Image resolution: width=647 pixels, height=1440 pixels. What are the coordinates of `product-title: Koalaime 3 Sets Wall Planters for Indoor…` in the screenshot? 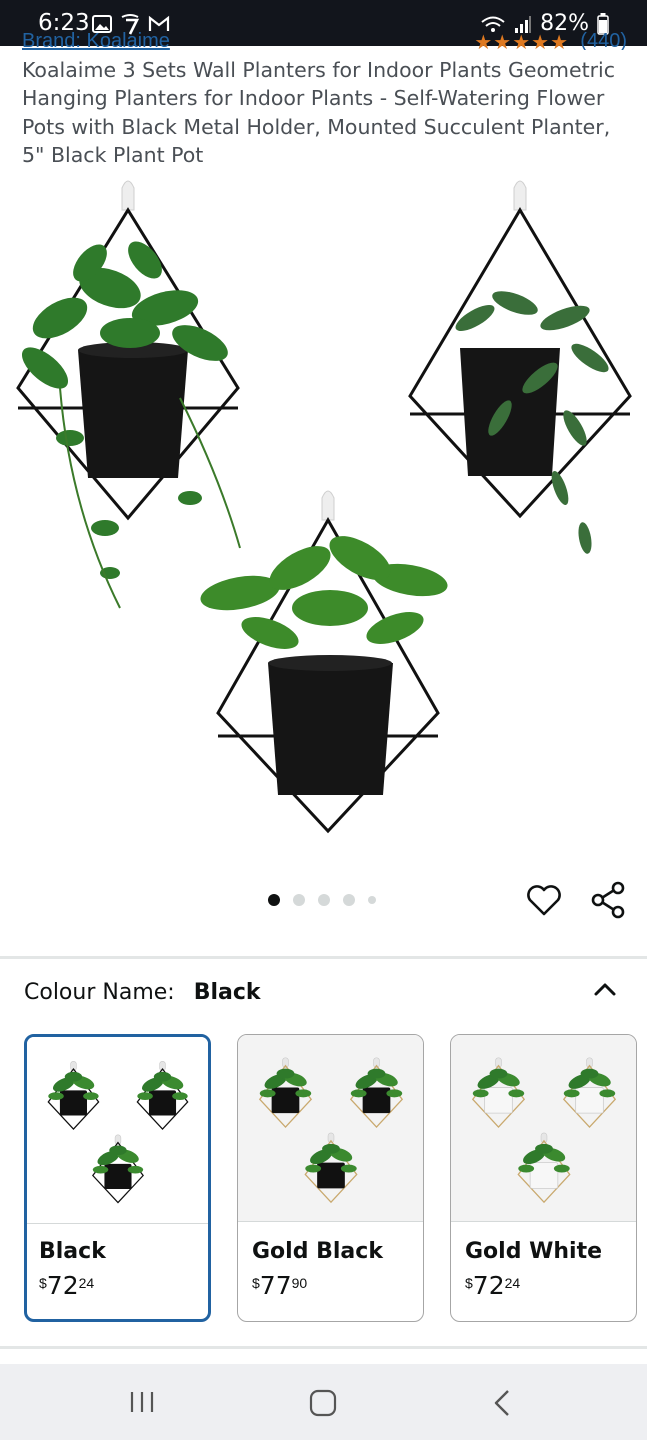 It's located at (318, 112).